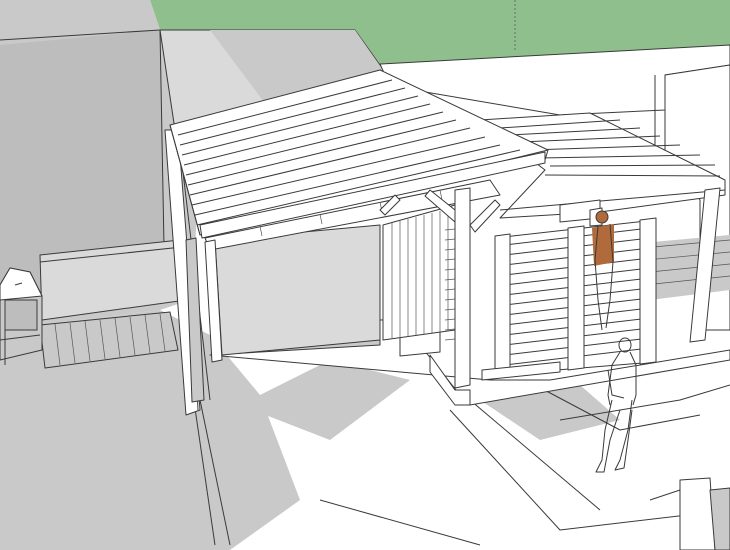  What do you see at coordinates (569, 299) in the screenshot?
I see `louvered-screen` at bounding box center [569, 299].